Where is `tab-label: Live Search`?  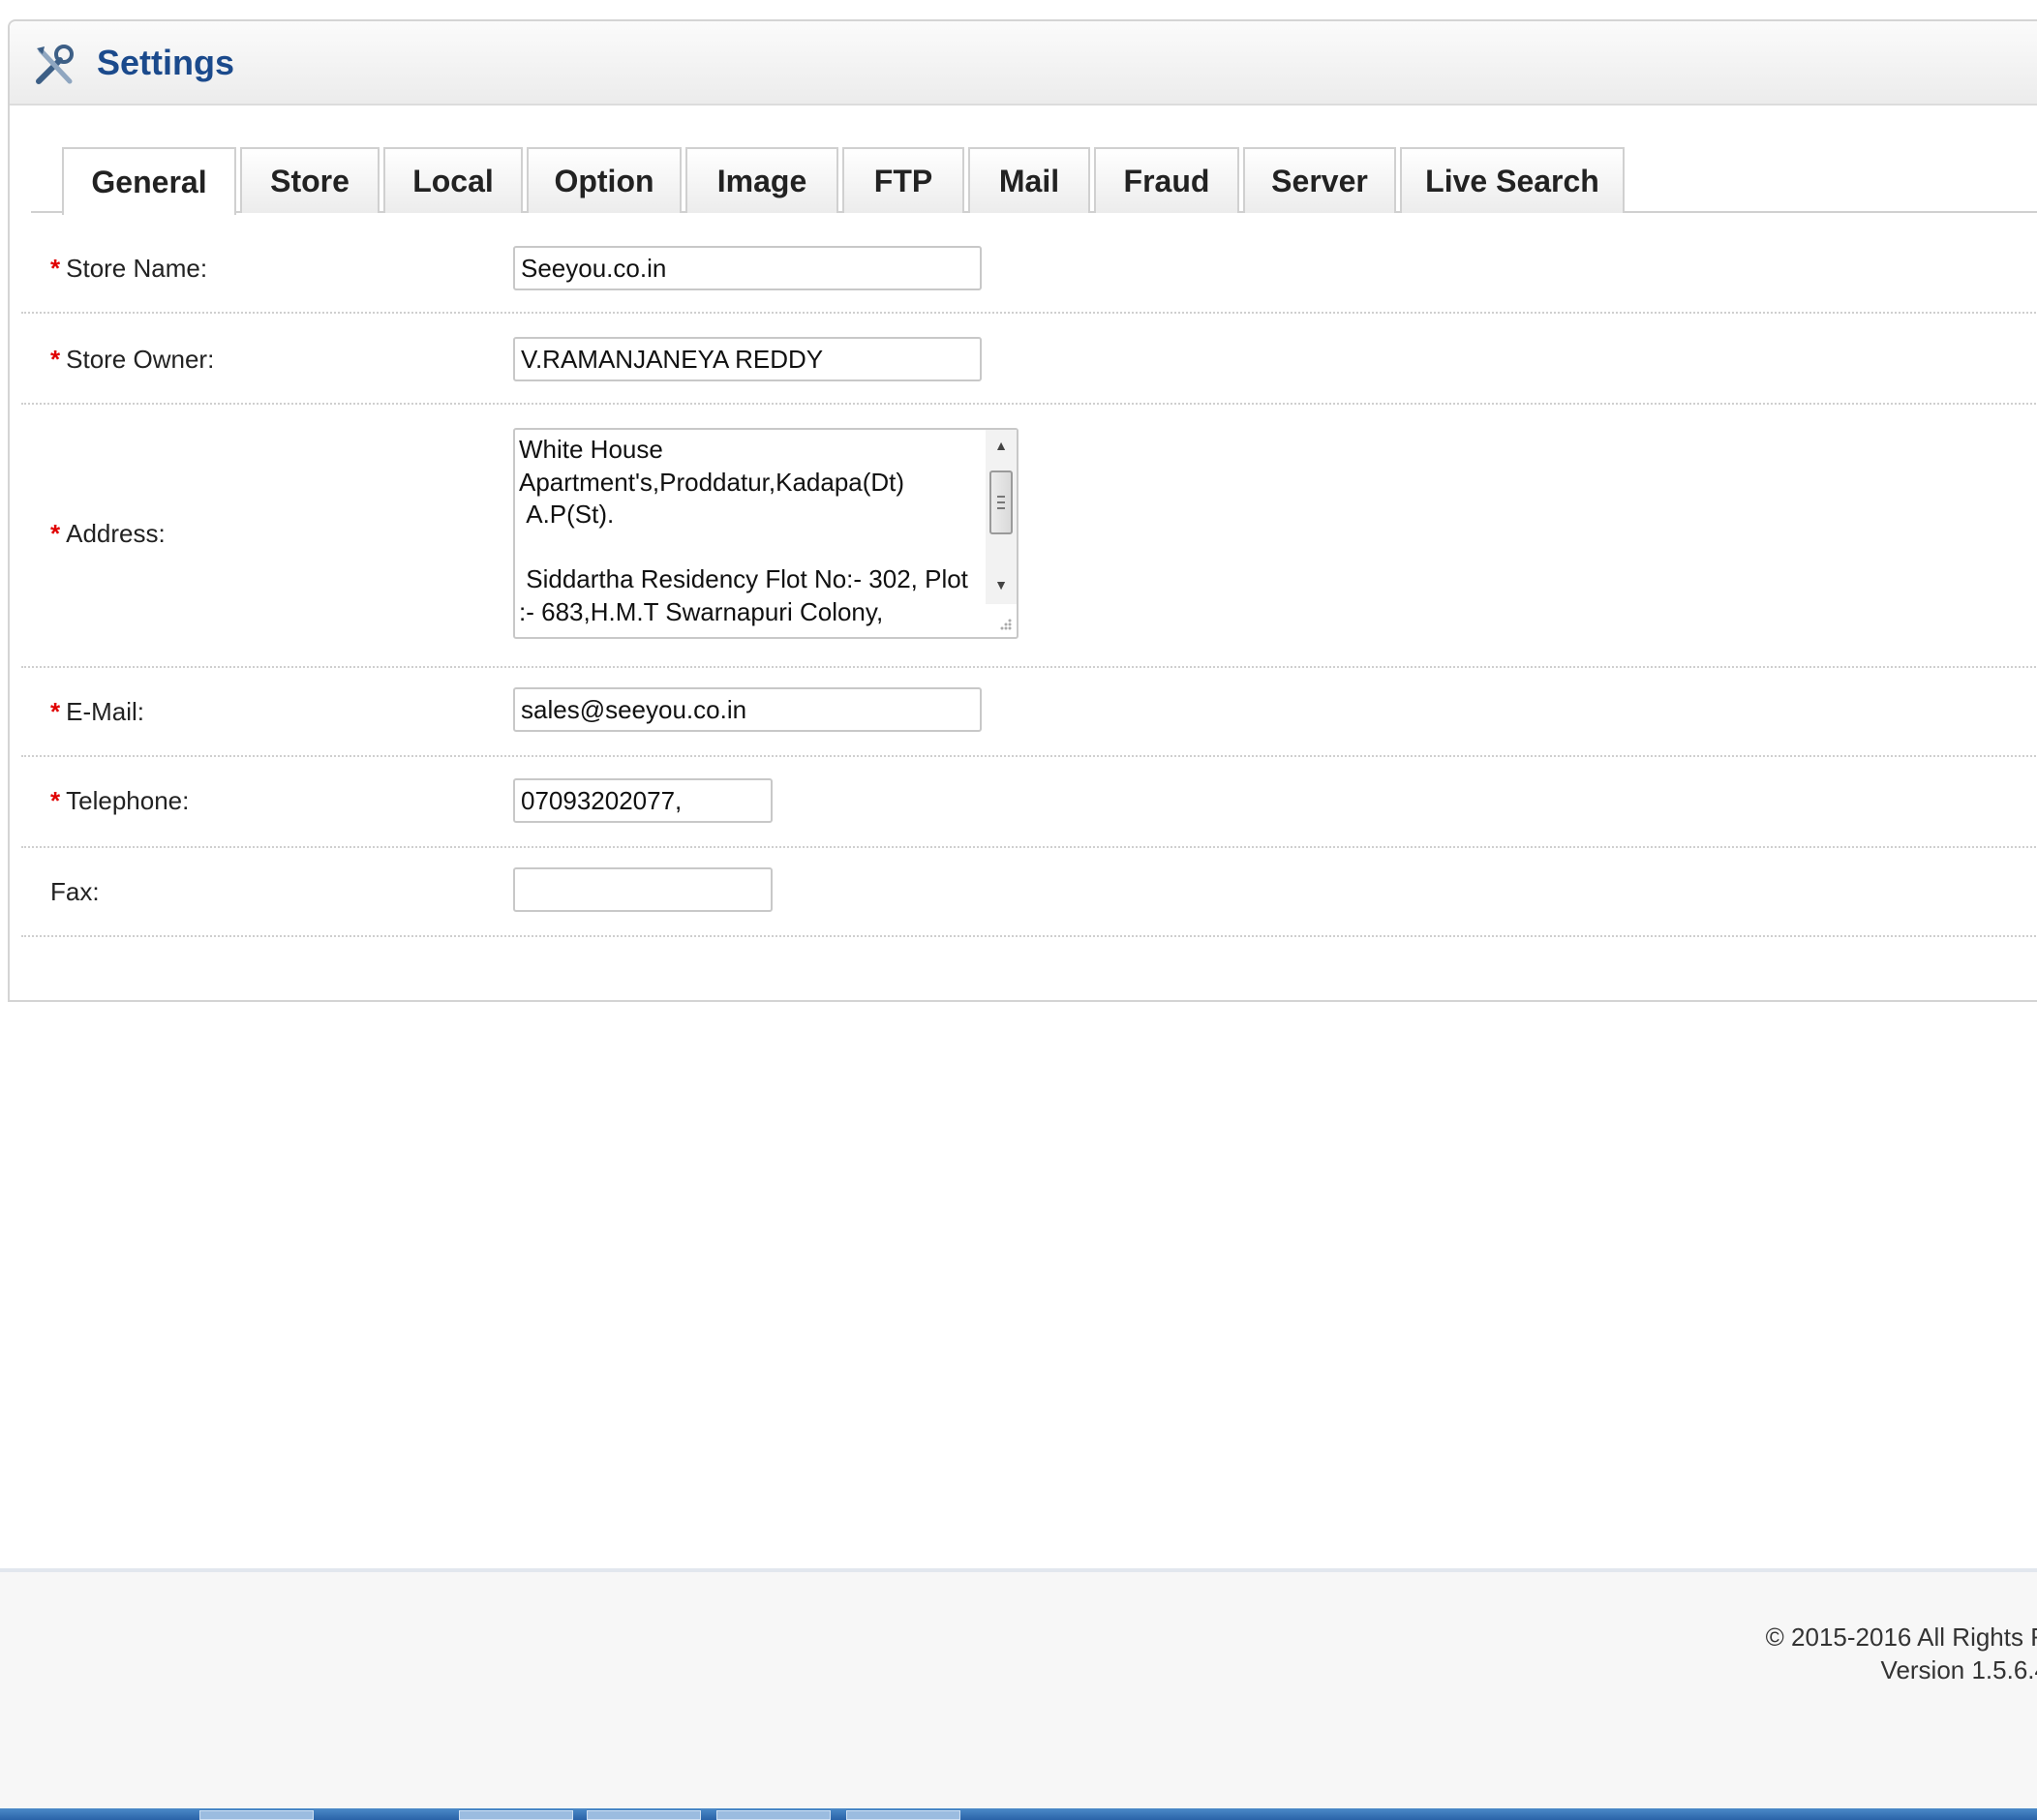 tab-label: Live Search is located at coordinates (1512, 180).